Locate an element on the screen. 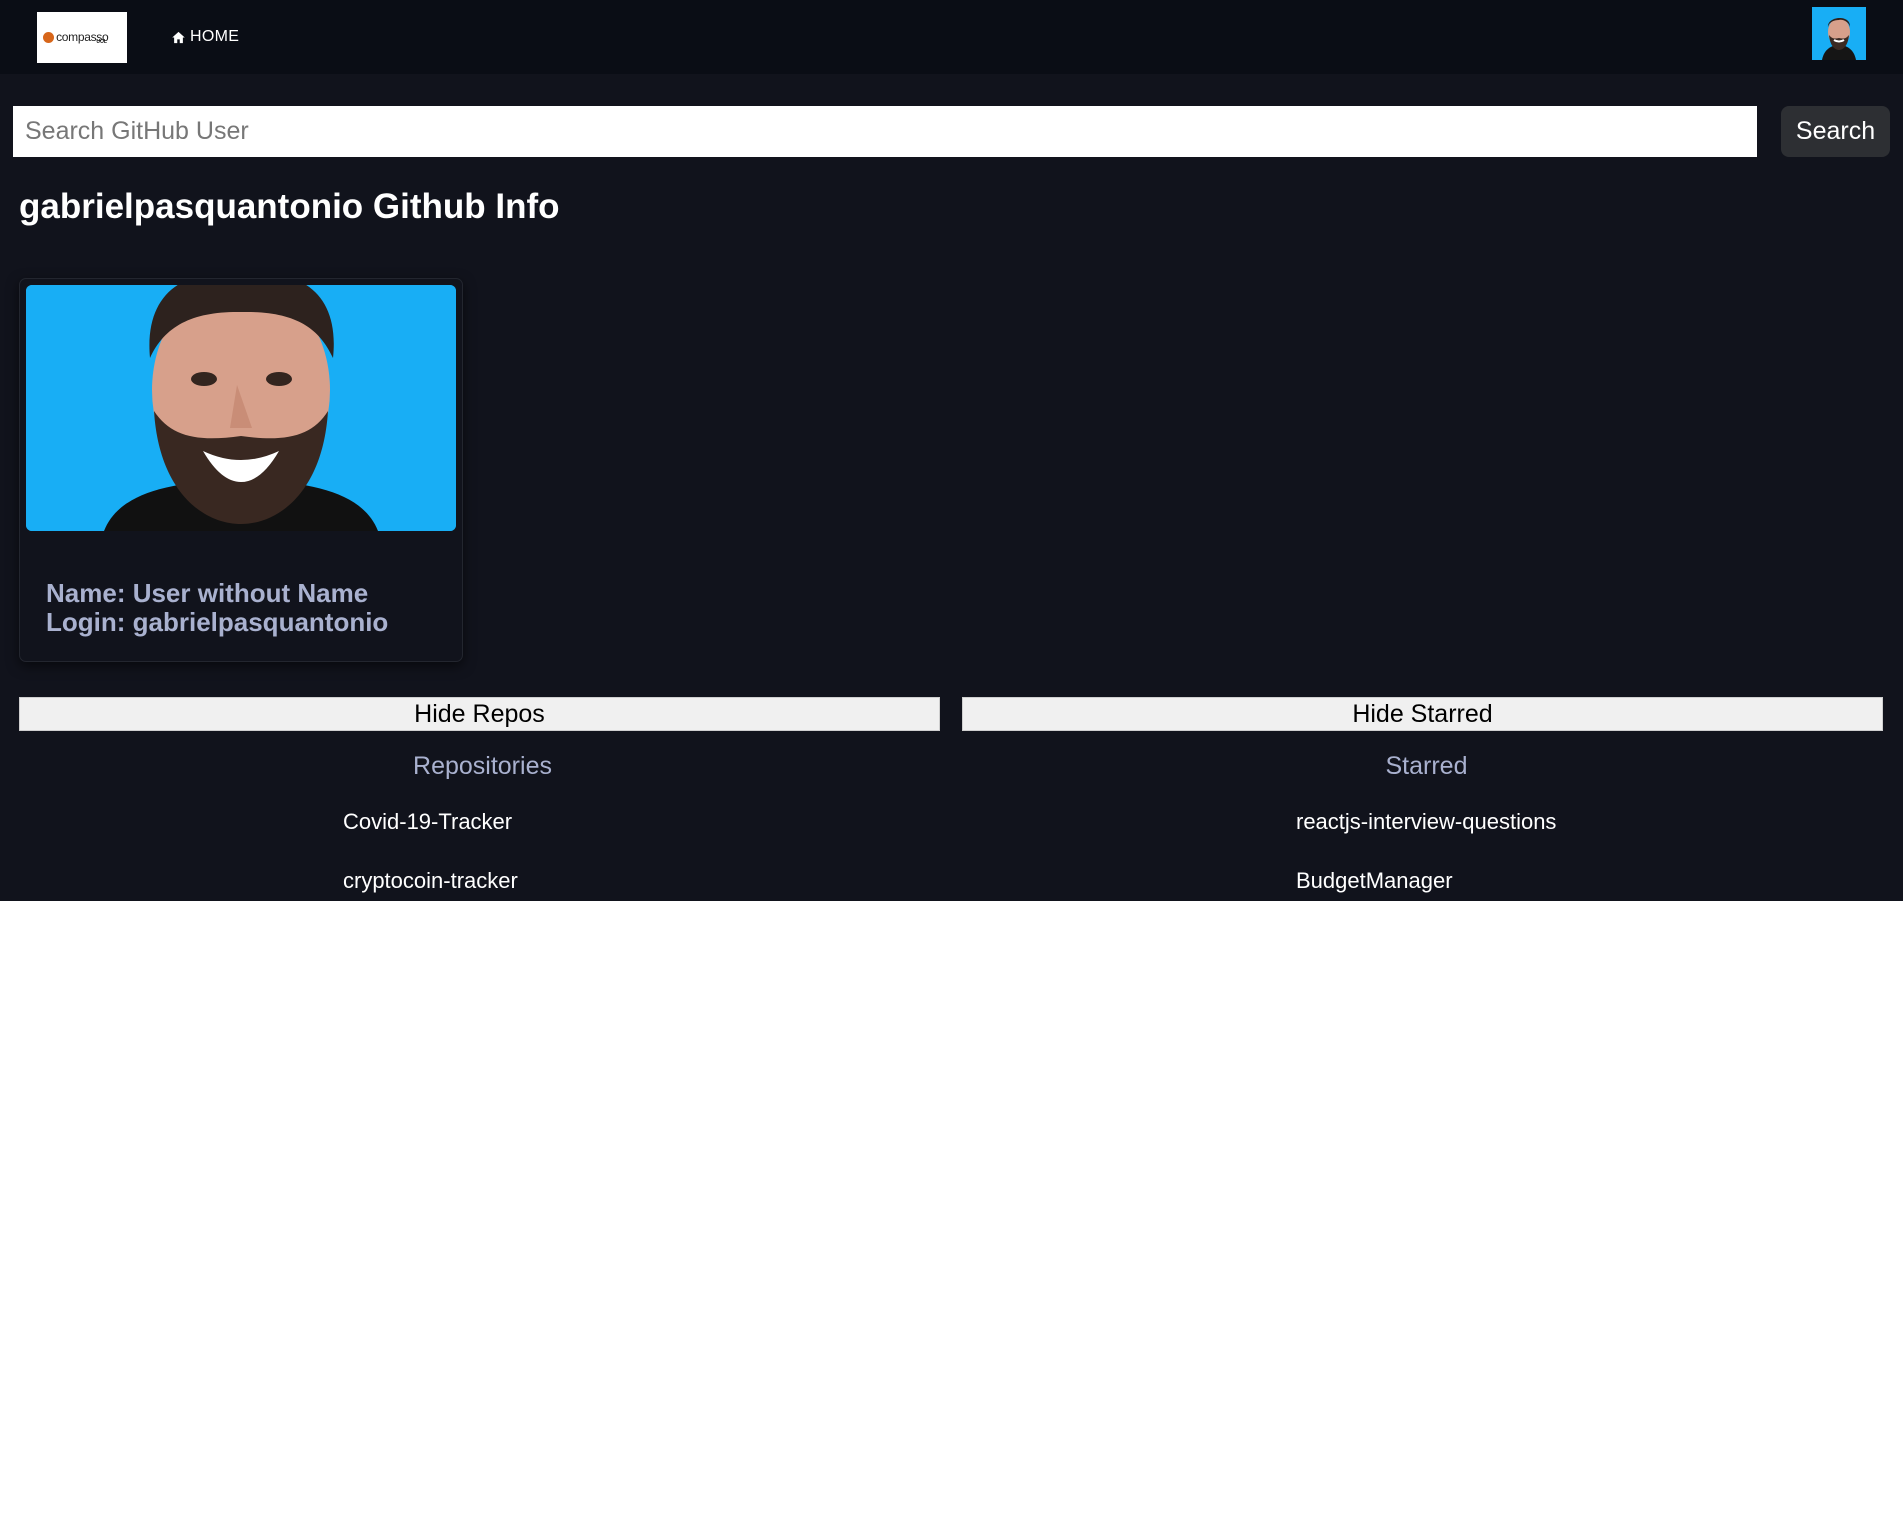 The width and height of the screenshot is (1903, 1529). logo-subtext: UOL is located at coordinates (101, 42).